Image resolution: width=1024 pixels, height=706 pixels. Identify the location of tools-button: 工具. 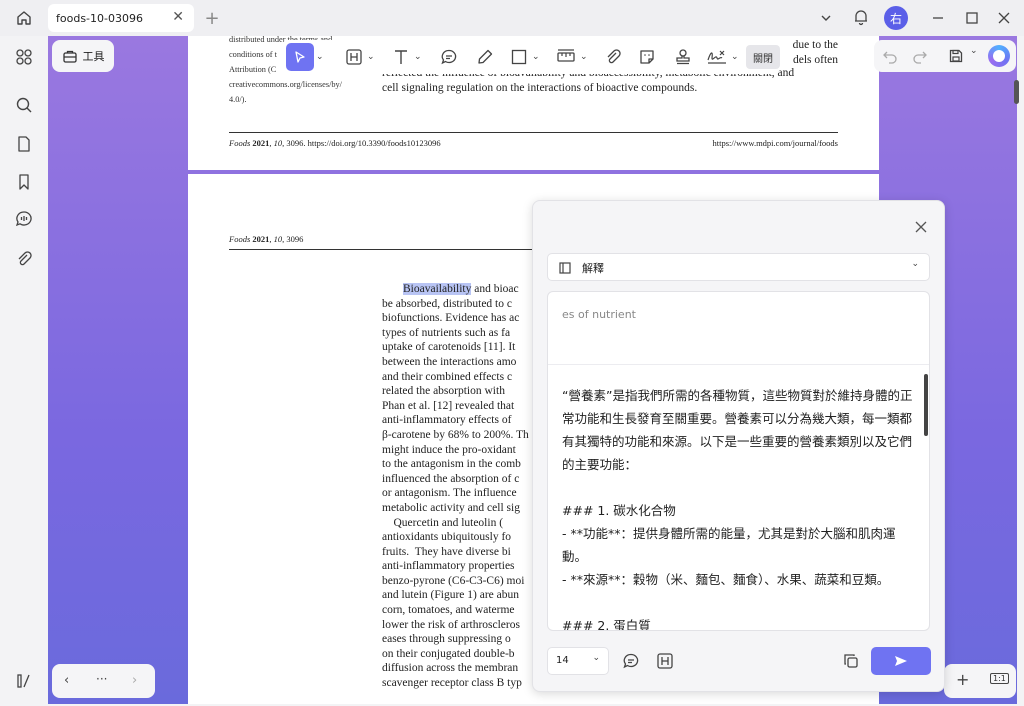
(83, 56).